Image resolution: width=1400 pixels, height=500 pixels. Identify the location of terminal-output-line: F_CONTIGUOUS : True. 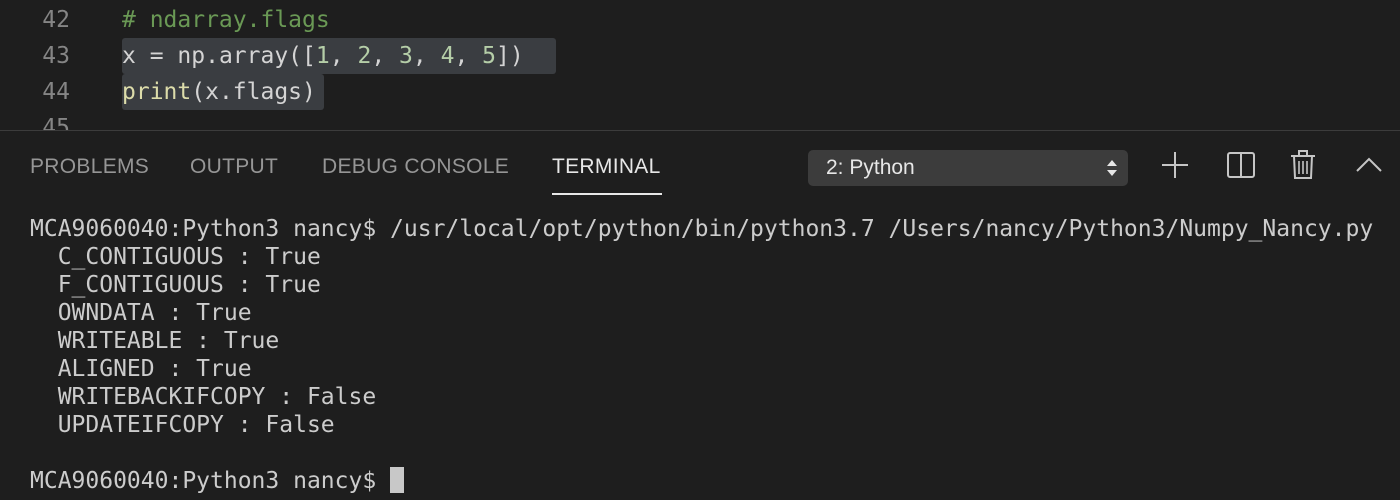
(175, 285).